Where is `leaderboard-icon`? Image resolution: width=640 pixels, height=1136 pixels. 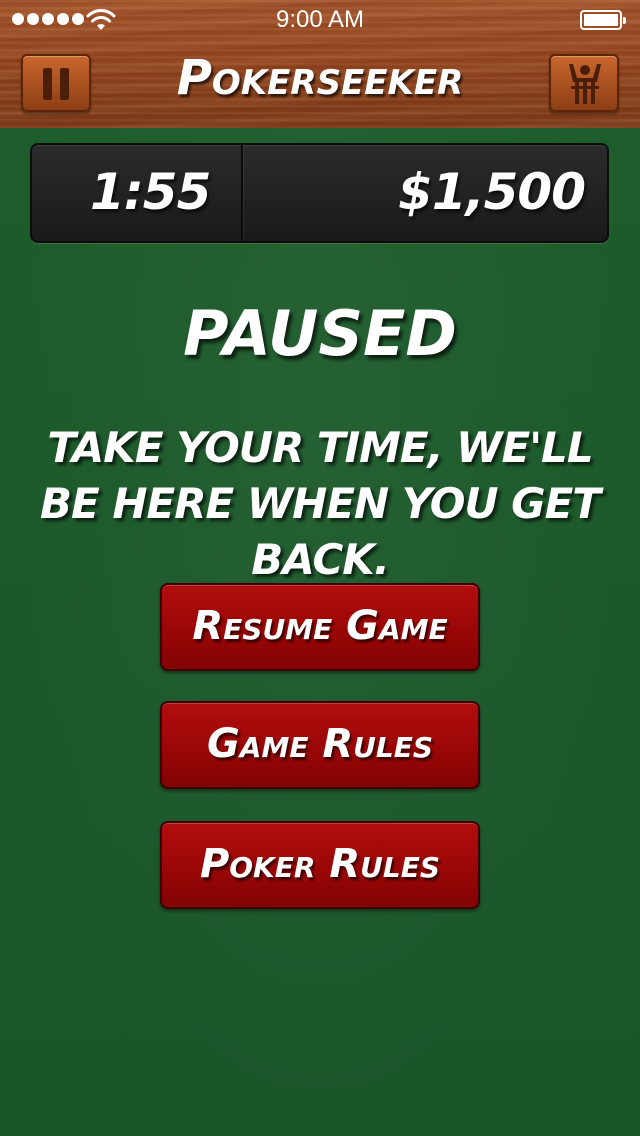
leaderboard-icon is located at coordinates (585, 84).